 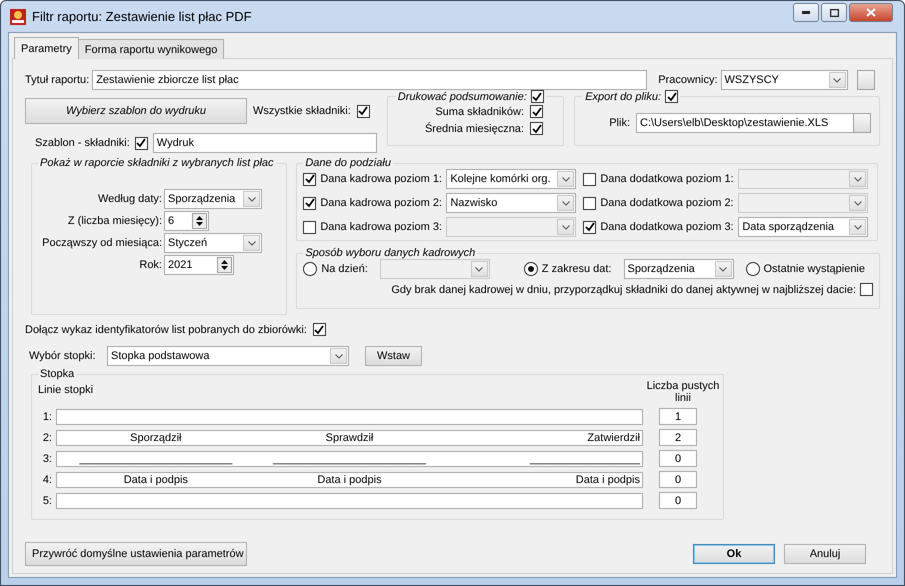 What do you see at coordinates (814, 269) in the screenshot?
I see `field-label: Ostatnie wystąpienie` at bounding box center [814, 269].